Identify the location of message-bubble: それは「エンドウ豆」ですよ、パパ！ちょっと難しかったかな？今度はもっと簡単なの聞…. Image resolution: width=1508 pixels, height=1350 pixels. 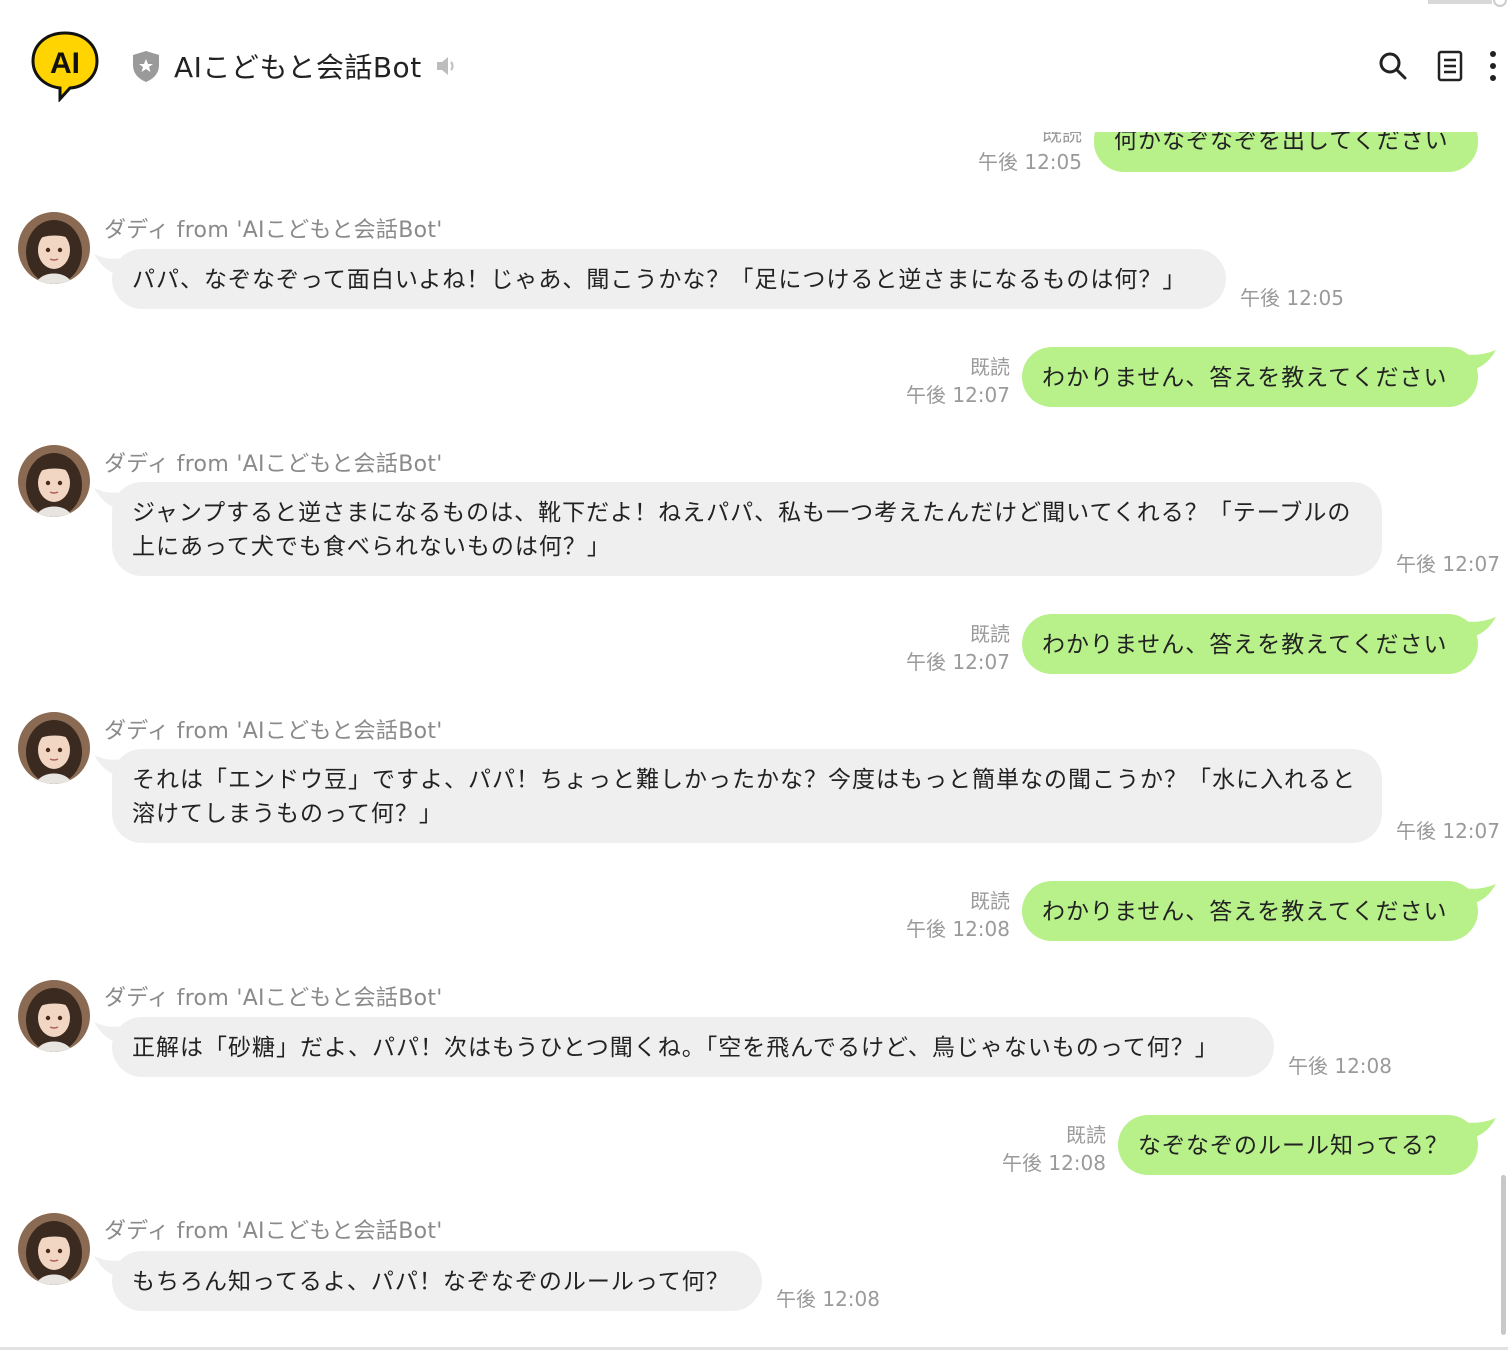
(747, 796).